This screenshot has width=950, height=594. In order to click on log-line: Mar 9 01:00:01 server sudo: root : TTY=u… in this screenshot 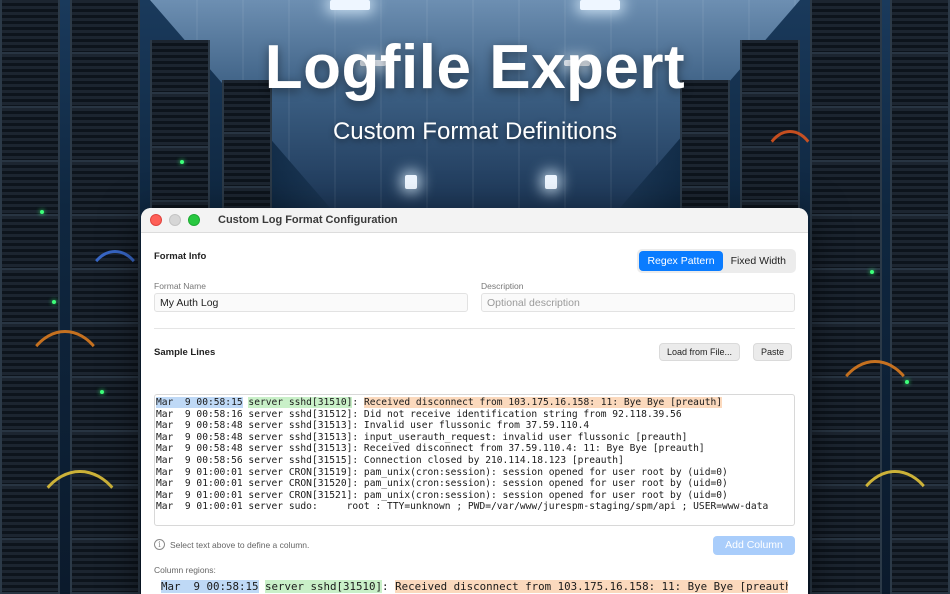, I will do `click(462, 507)`.